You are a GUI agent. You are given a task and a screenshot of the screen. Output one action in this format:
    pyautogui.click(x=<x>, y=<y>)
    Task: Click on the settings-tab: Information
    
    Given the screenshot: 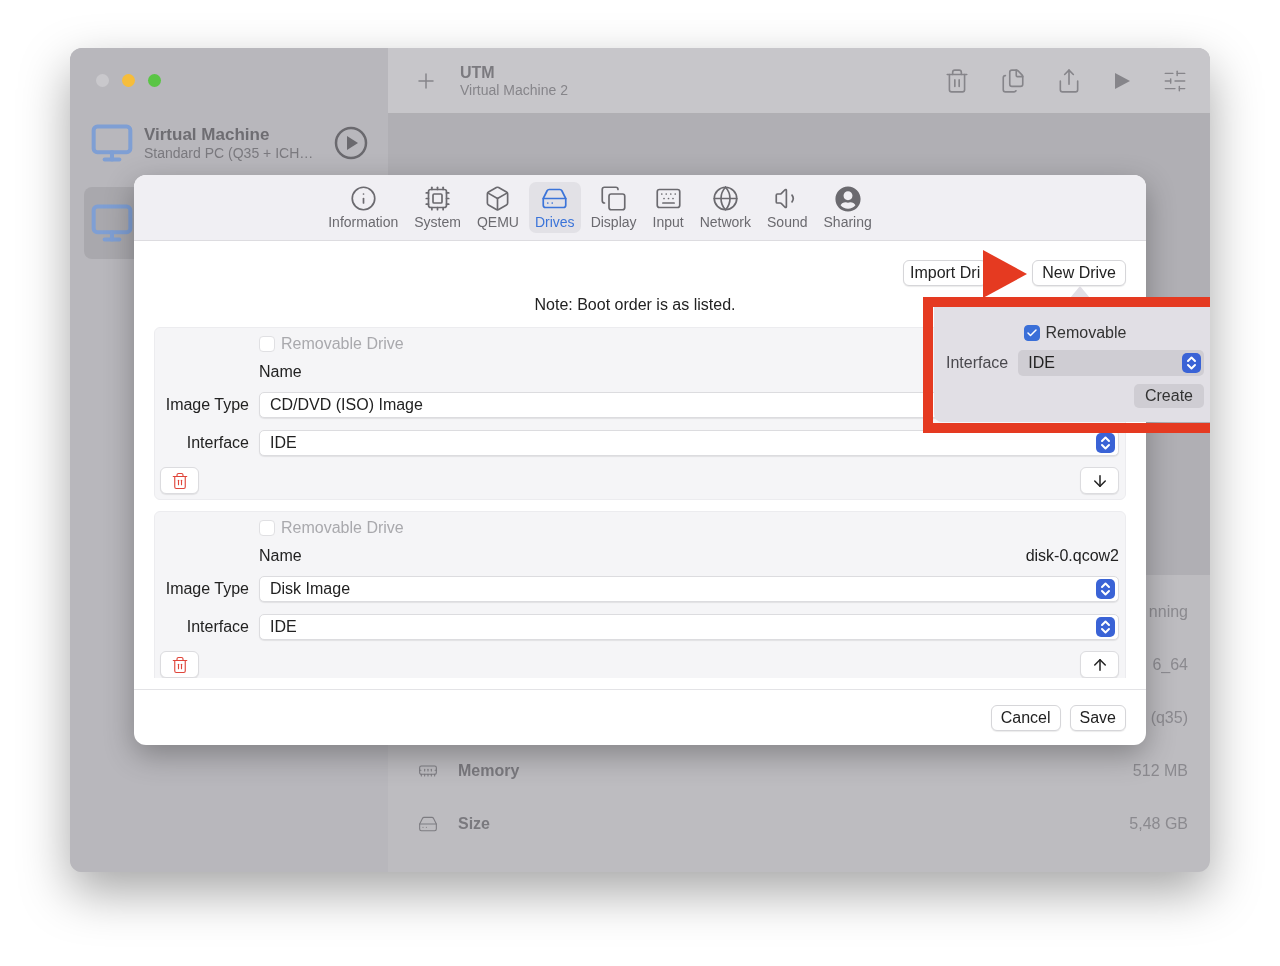 What is the action you would take?
    pyautogui.click(x=363, y=207)
    